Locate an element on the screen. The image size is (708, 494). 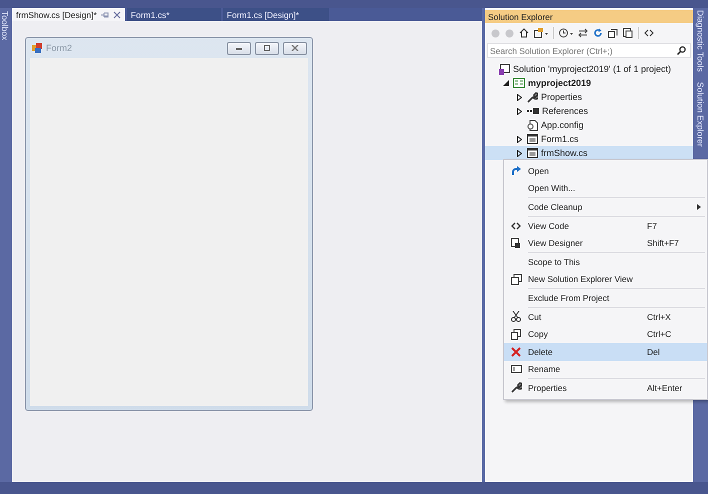
rename-icon is located at coordinates (516, 369).